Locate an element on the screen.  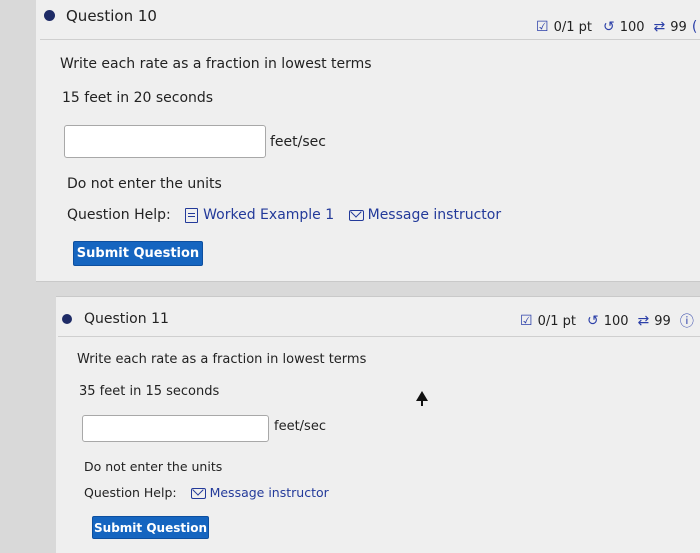
info-icon: ⓘ is located at coordinates (687, 321).